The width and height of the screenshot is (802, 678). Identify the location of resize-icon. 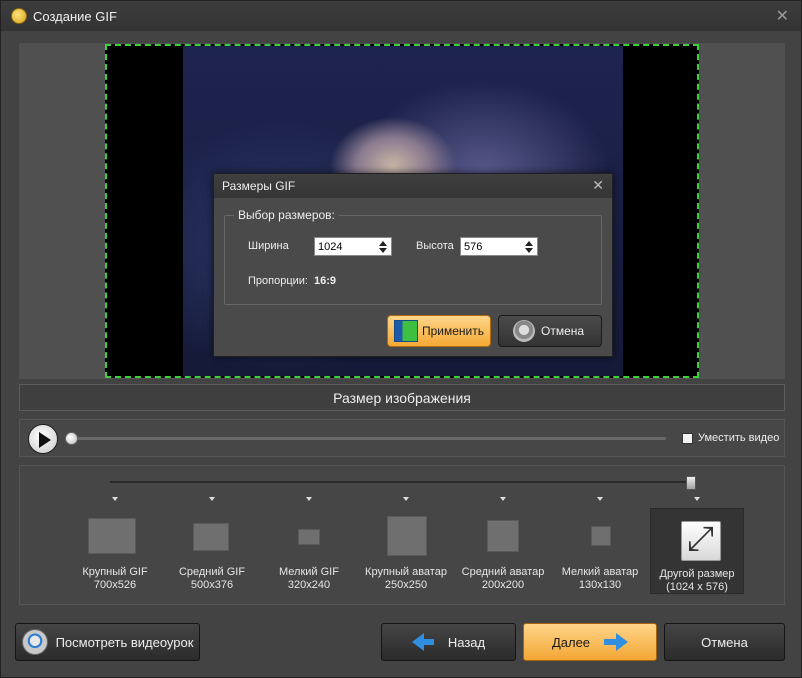
(701, 540).